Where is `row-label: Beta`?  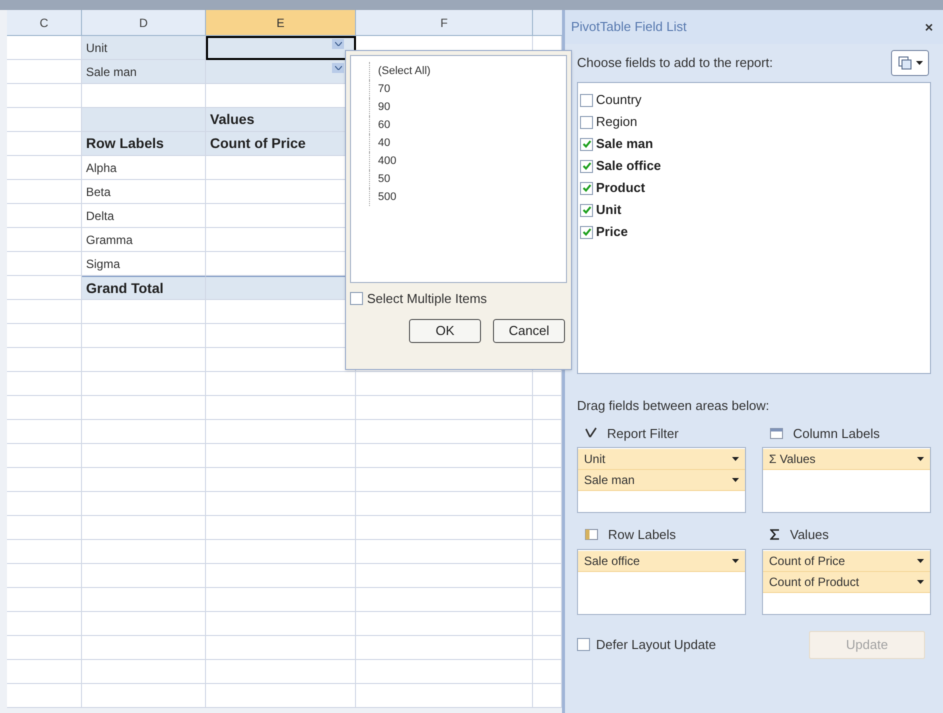 row-label: Beta is located at coordinates (98, 192).